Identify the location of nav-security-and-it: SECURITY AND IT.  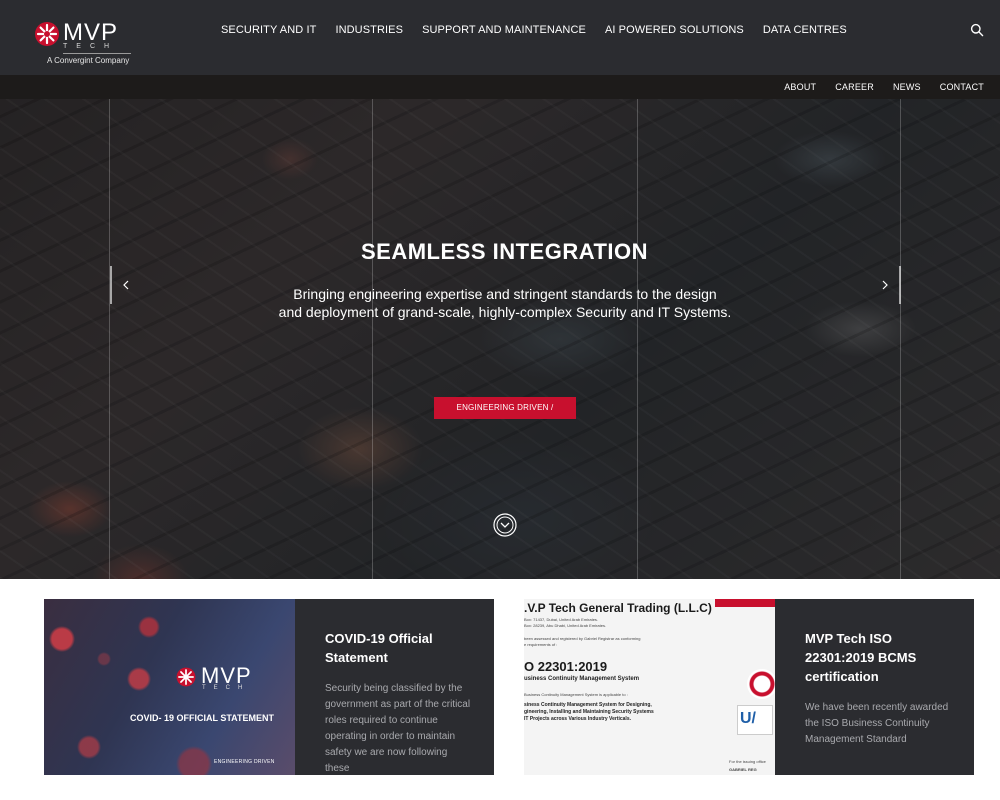
(268, 30).